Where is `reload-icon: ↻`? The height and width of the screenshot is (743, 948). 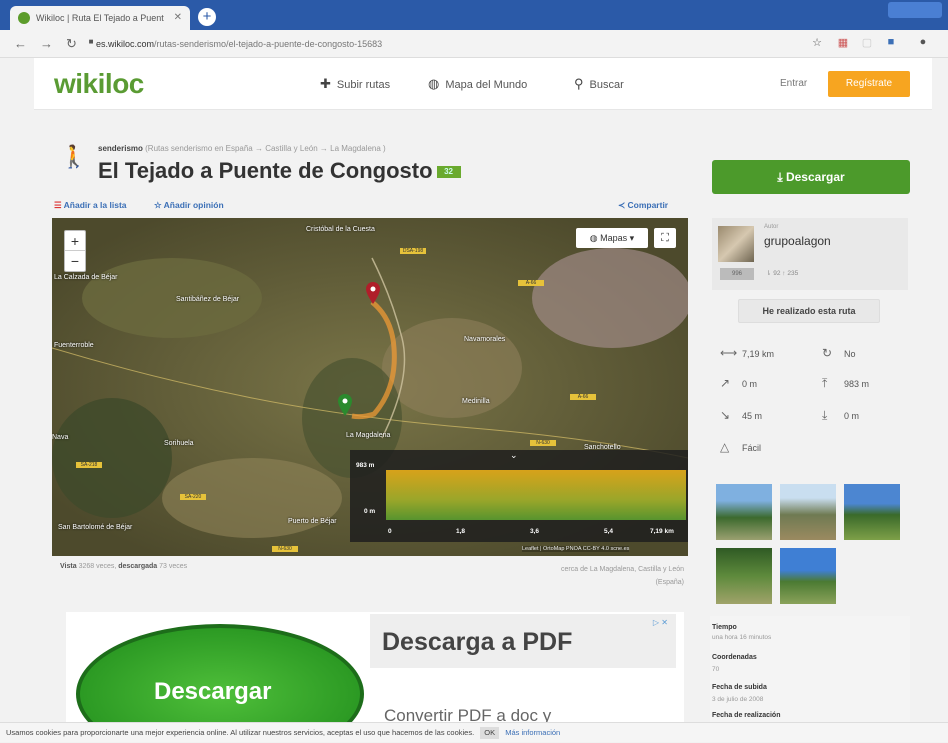 reload-icon: ↻ is located at coordinates (71, 44).